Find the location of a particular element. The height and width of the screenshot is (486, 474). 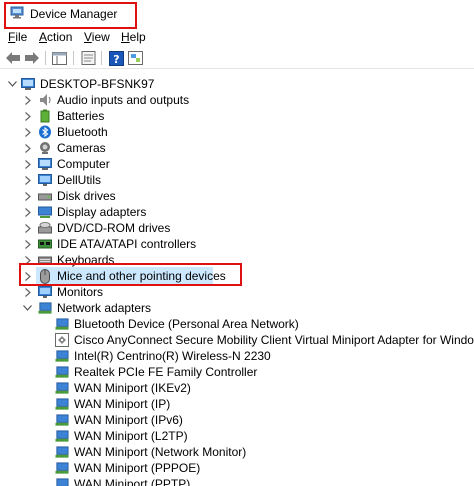

category-computer: Computer is located at coordinates (237, 164).